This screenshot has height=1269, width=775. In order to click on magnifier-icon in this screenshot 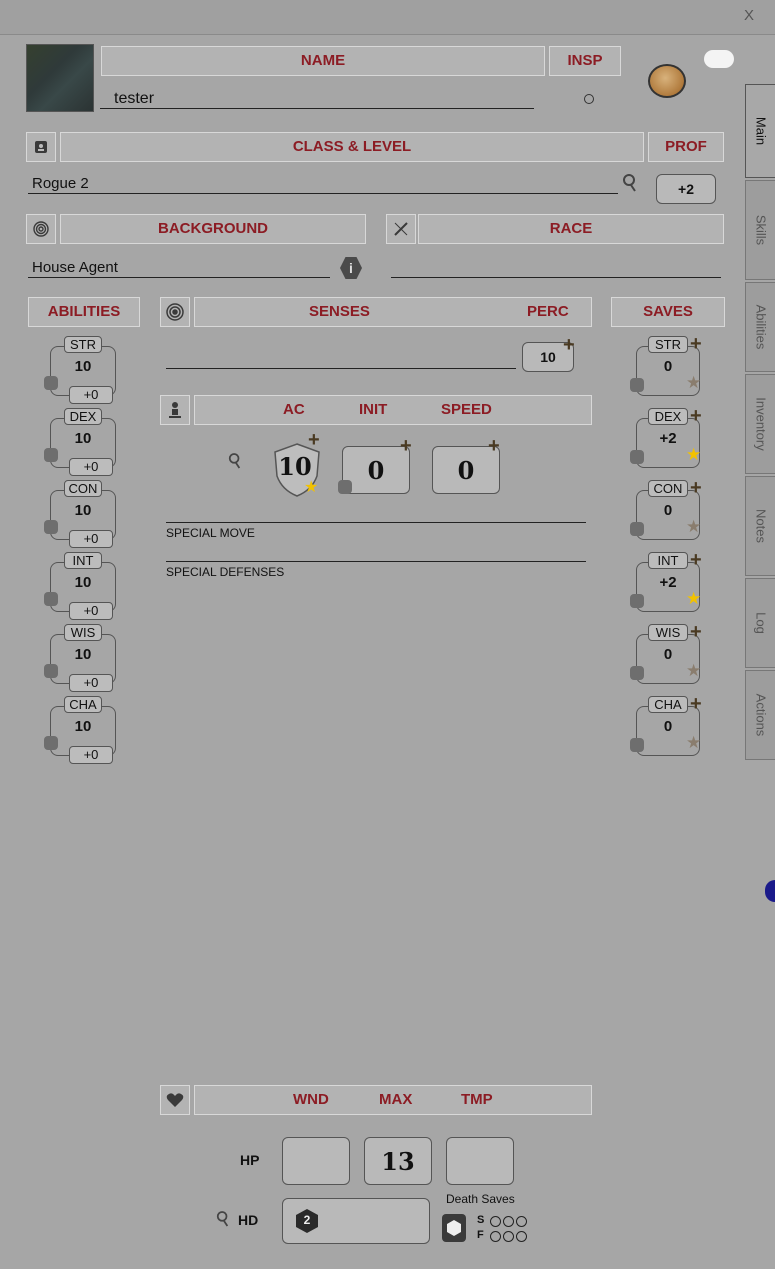, I will do `click(630, 185)`.